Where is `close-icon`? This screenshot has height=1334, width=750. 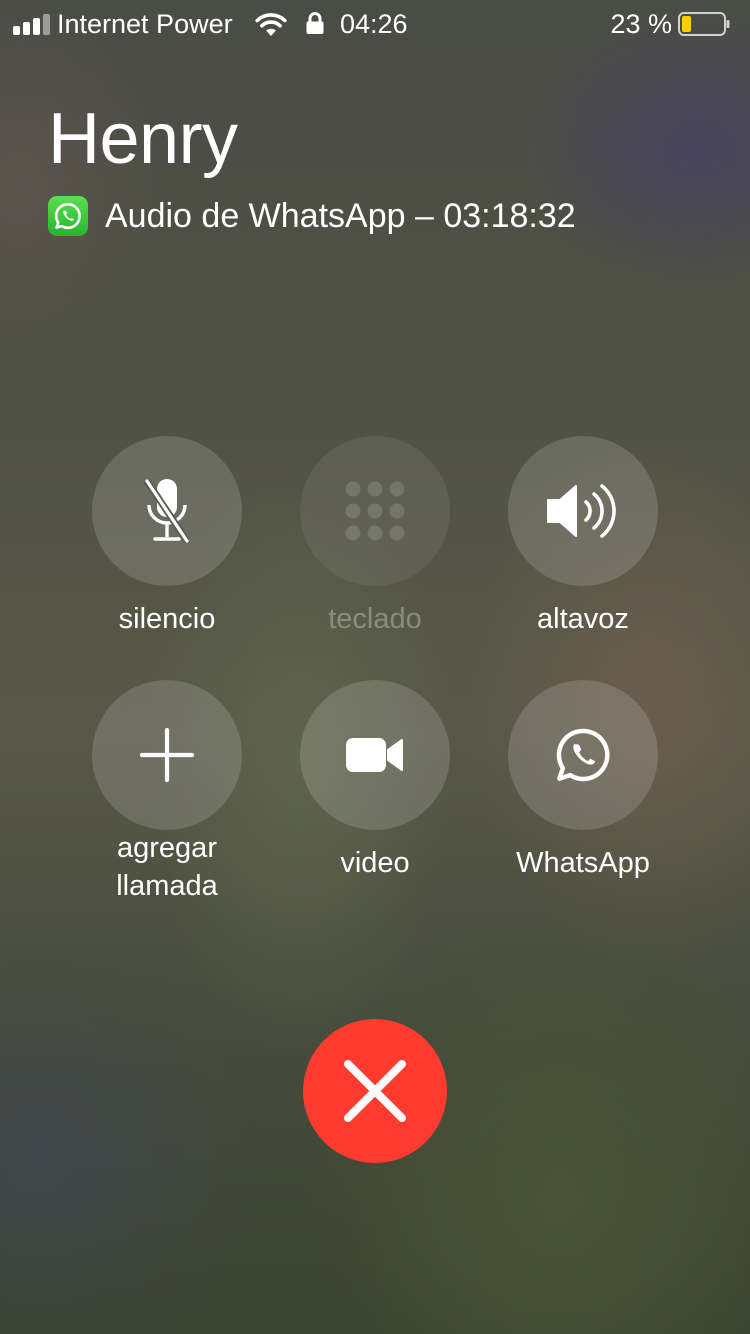 close-icon is located at coordinates (375, 1091).